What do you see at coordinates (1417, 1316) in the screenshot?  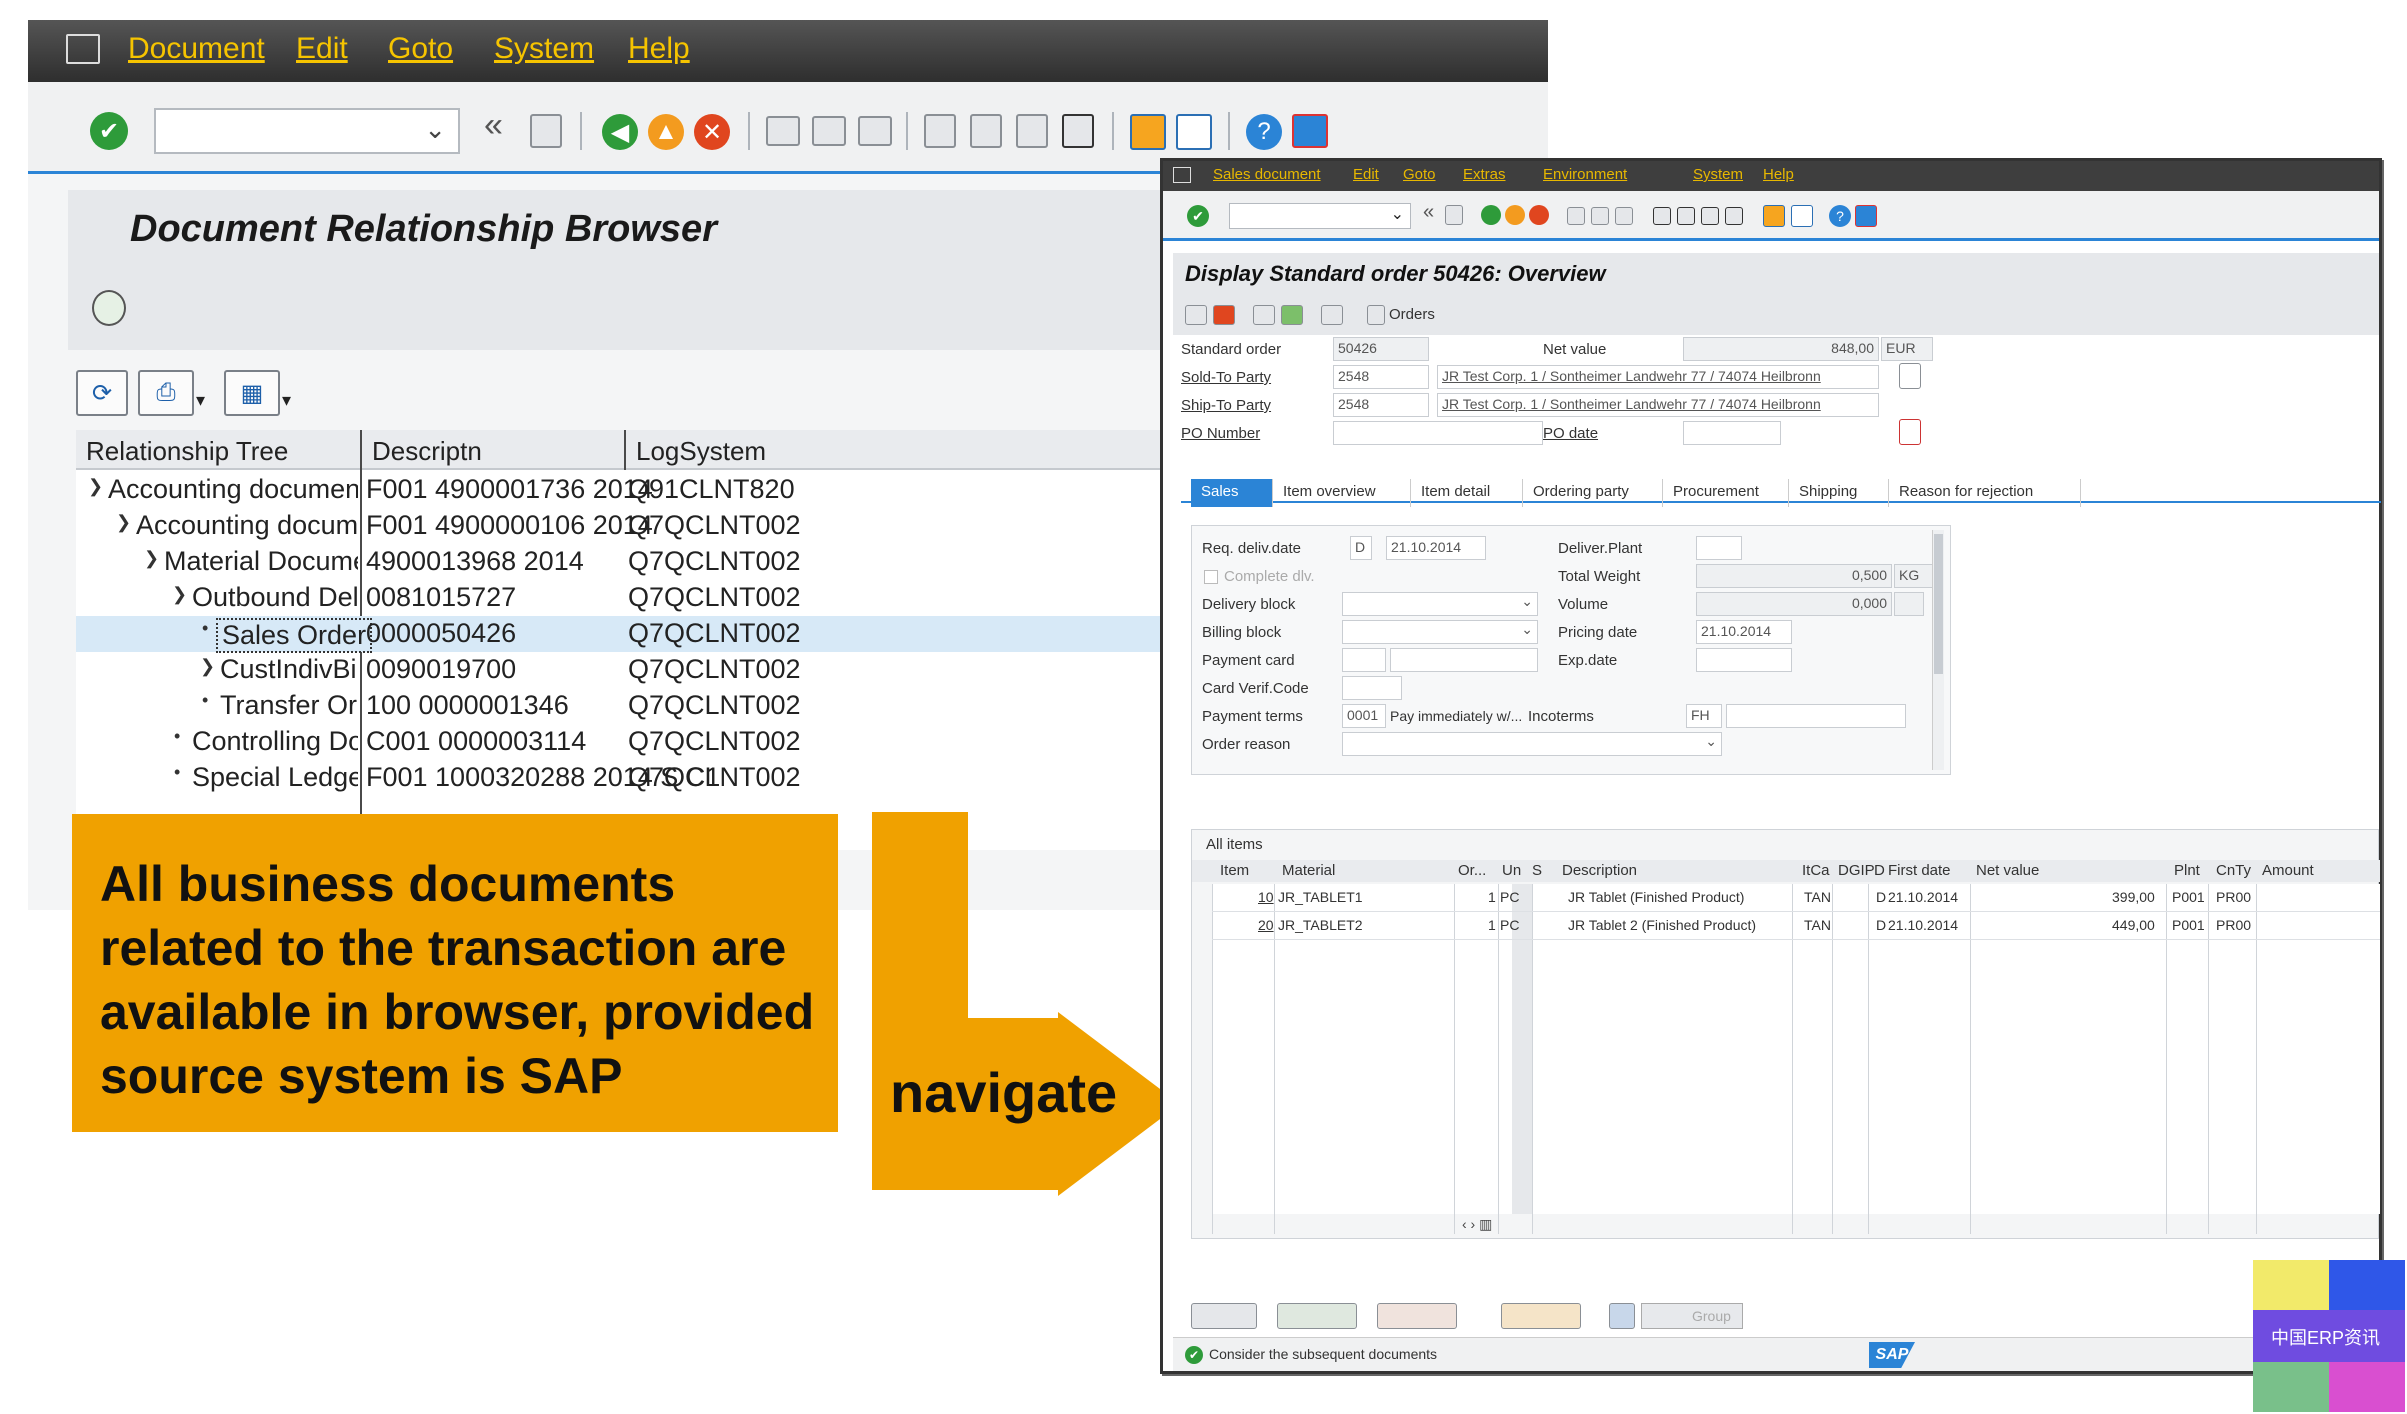 I see `item-functions-icon` at bounding box center [1417, 1316].